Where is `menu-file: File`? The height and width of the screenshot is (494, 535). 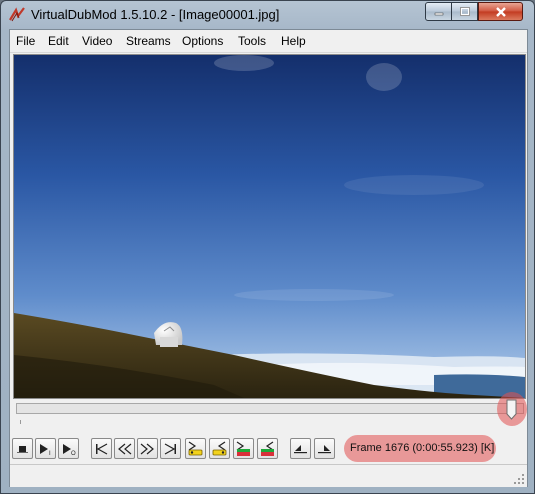
menu-file: File is located at coordinates (25, 41).